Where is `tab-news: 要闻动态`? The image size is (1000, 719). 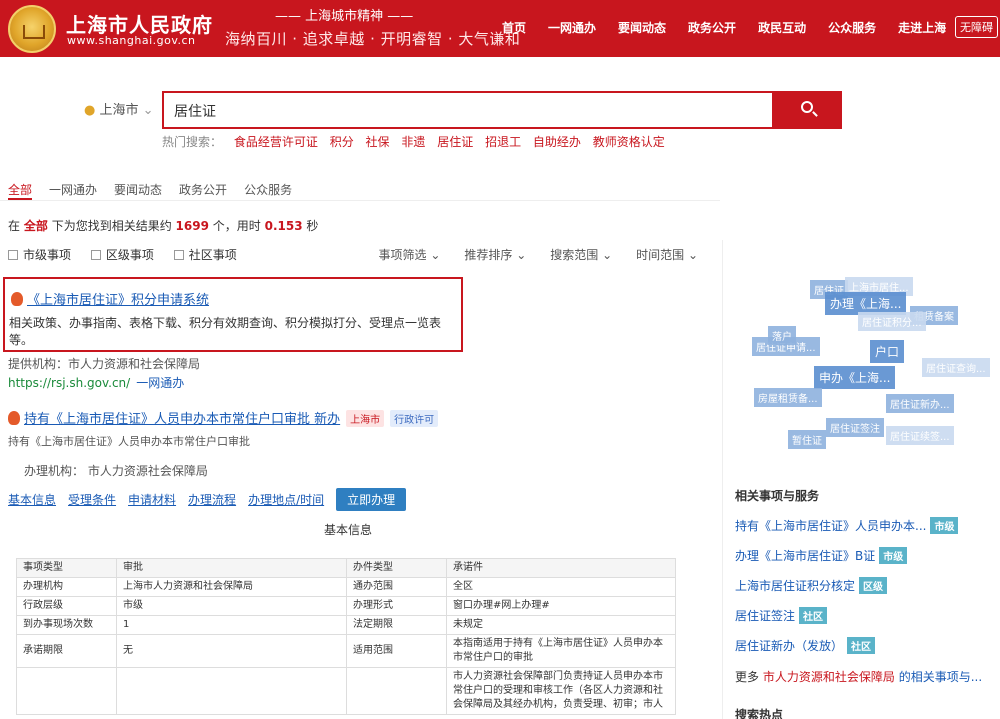
tab-news: 要闻动态 is located at coordinates (138, 187).